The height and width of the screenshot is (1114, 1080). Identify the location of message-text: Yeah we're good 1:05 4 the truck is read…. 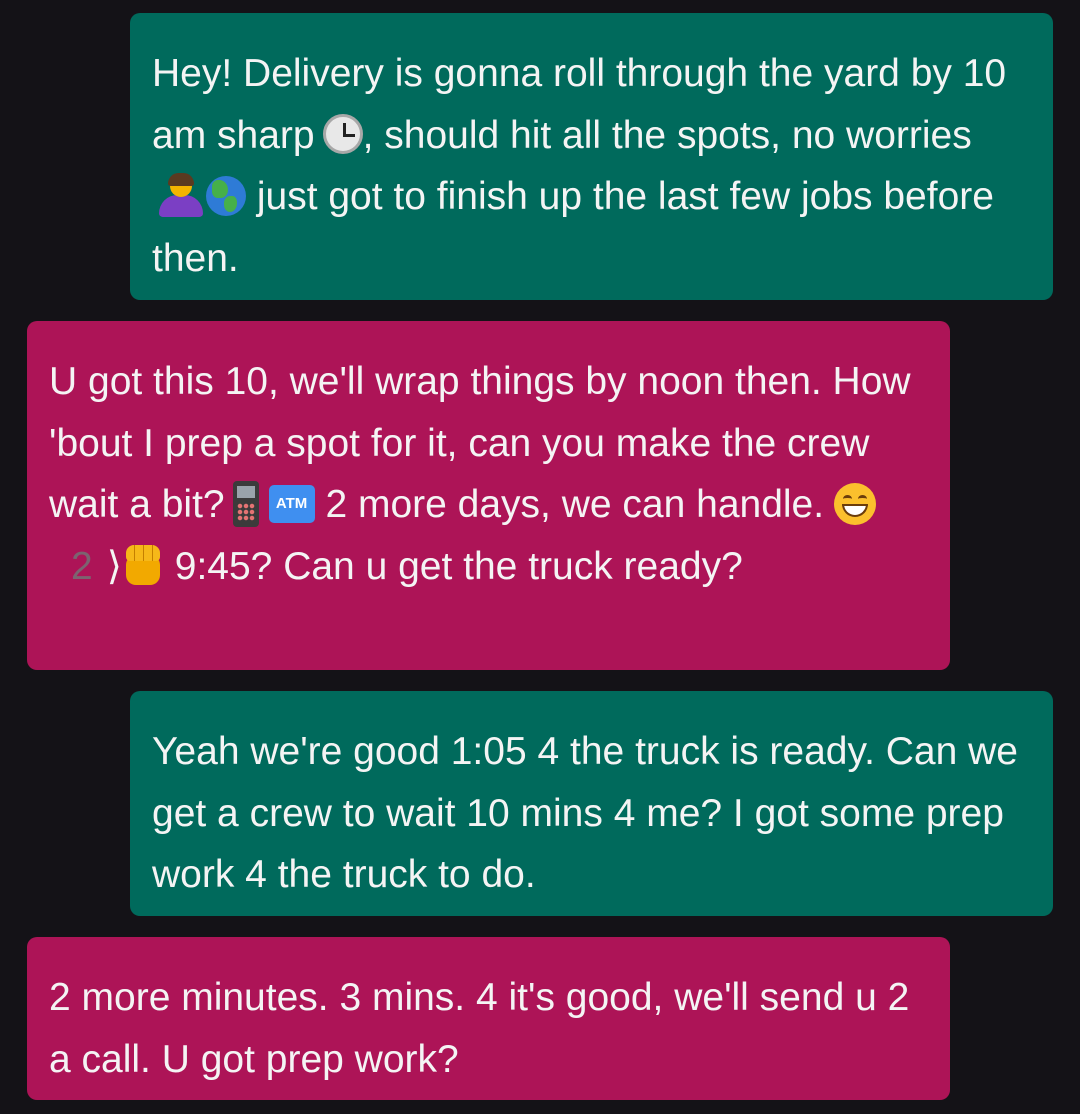
(585, 813).